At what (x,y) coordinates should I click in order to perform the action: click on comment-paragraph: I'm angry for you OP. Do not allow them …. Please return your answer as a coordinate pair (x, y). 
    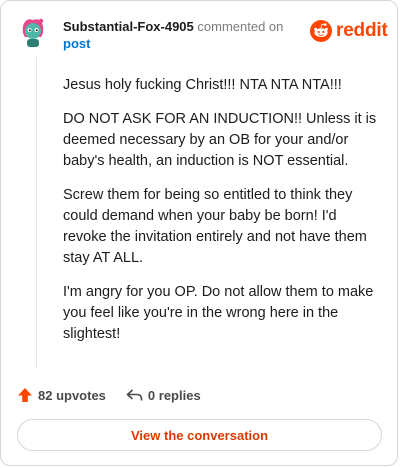
    Looking at the image, I should click on (218, 313).